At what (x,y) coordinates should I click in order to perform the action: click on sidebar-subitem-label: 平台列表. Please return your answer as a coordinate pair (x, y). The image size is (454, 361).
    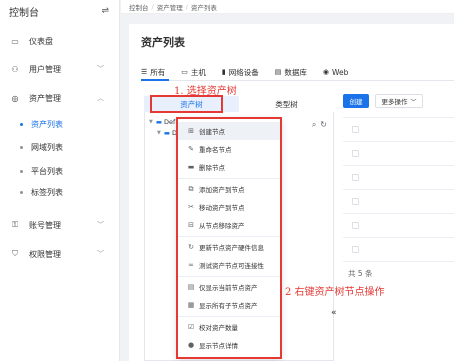
    Looking at the image, I should click on (47, 171).